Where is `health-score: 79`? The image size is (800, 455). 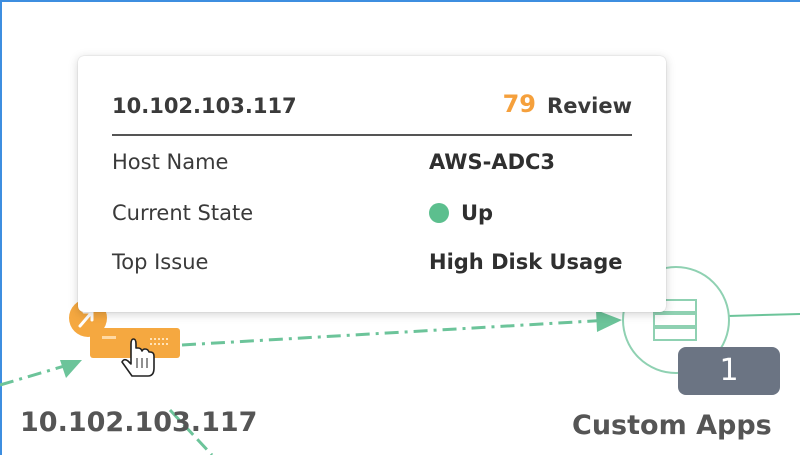
health-score: 79 is located at coordinates (519, 104).